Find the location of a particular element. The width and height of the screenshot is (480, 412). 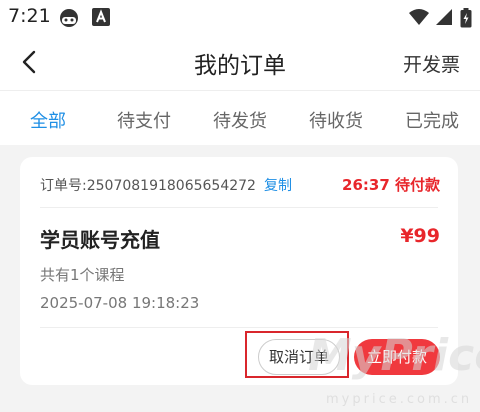

order-tabs: 全部 待支付 待发货 待收货 已完成 is located at coordinates (240, 117).